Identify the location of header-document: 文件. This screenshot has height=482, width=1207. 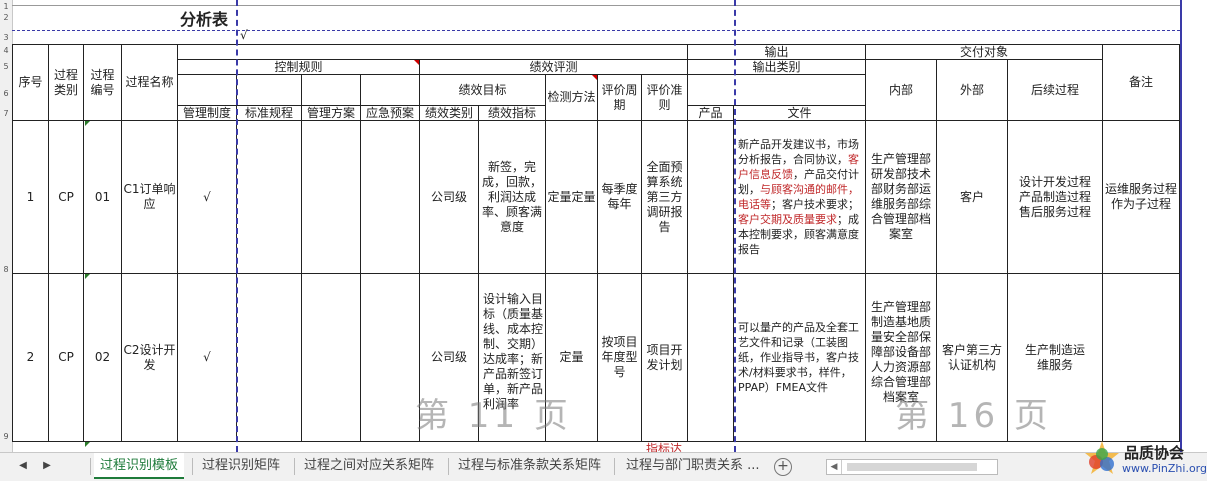
(800, 113).